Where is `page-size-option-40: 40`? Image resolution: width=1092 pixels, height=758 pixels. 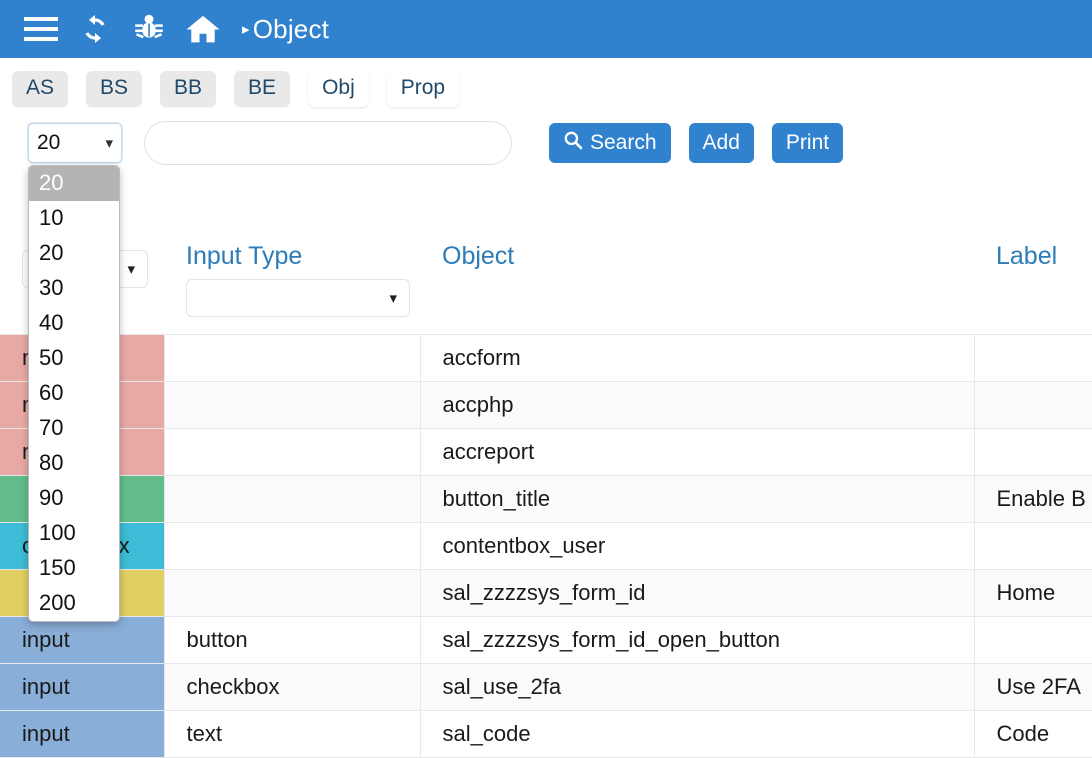 page-size-option-40: 40 is located at coordinates (74, 323).